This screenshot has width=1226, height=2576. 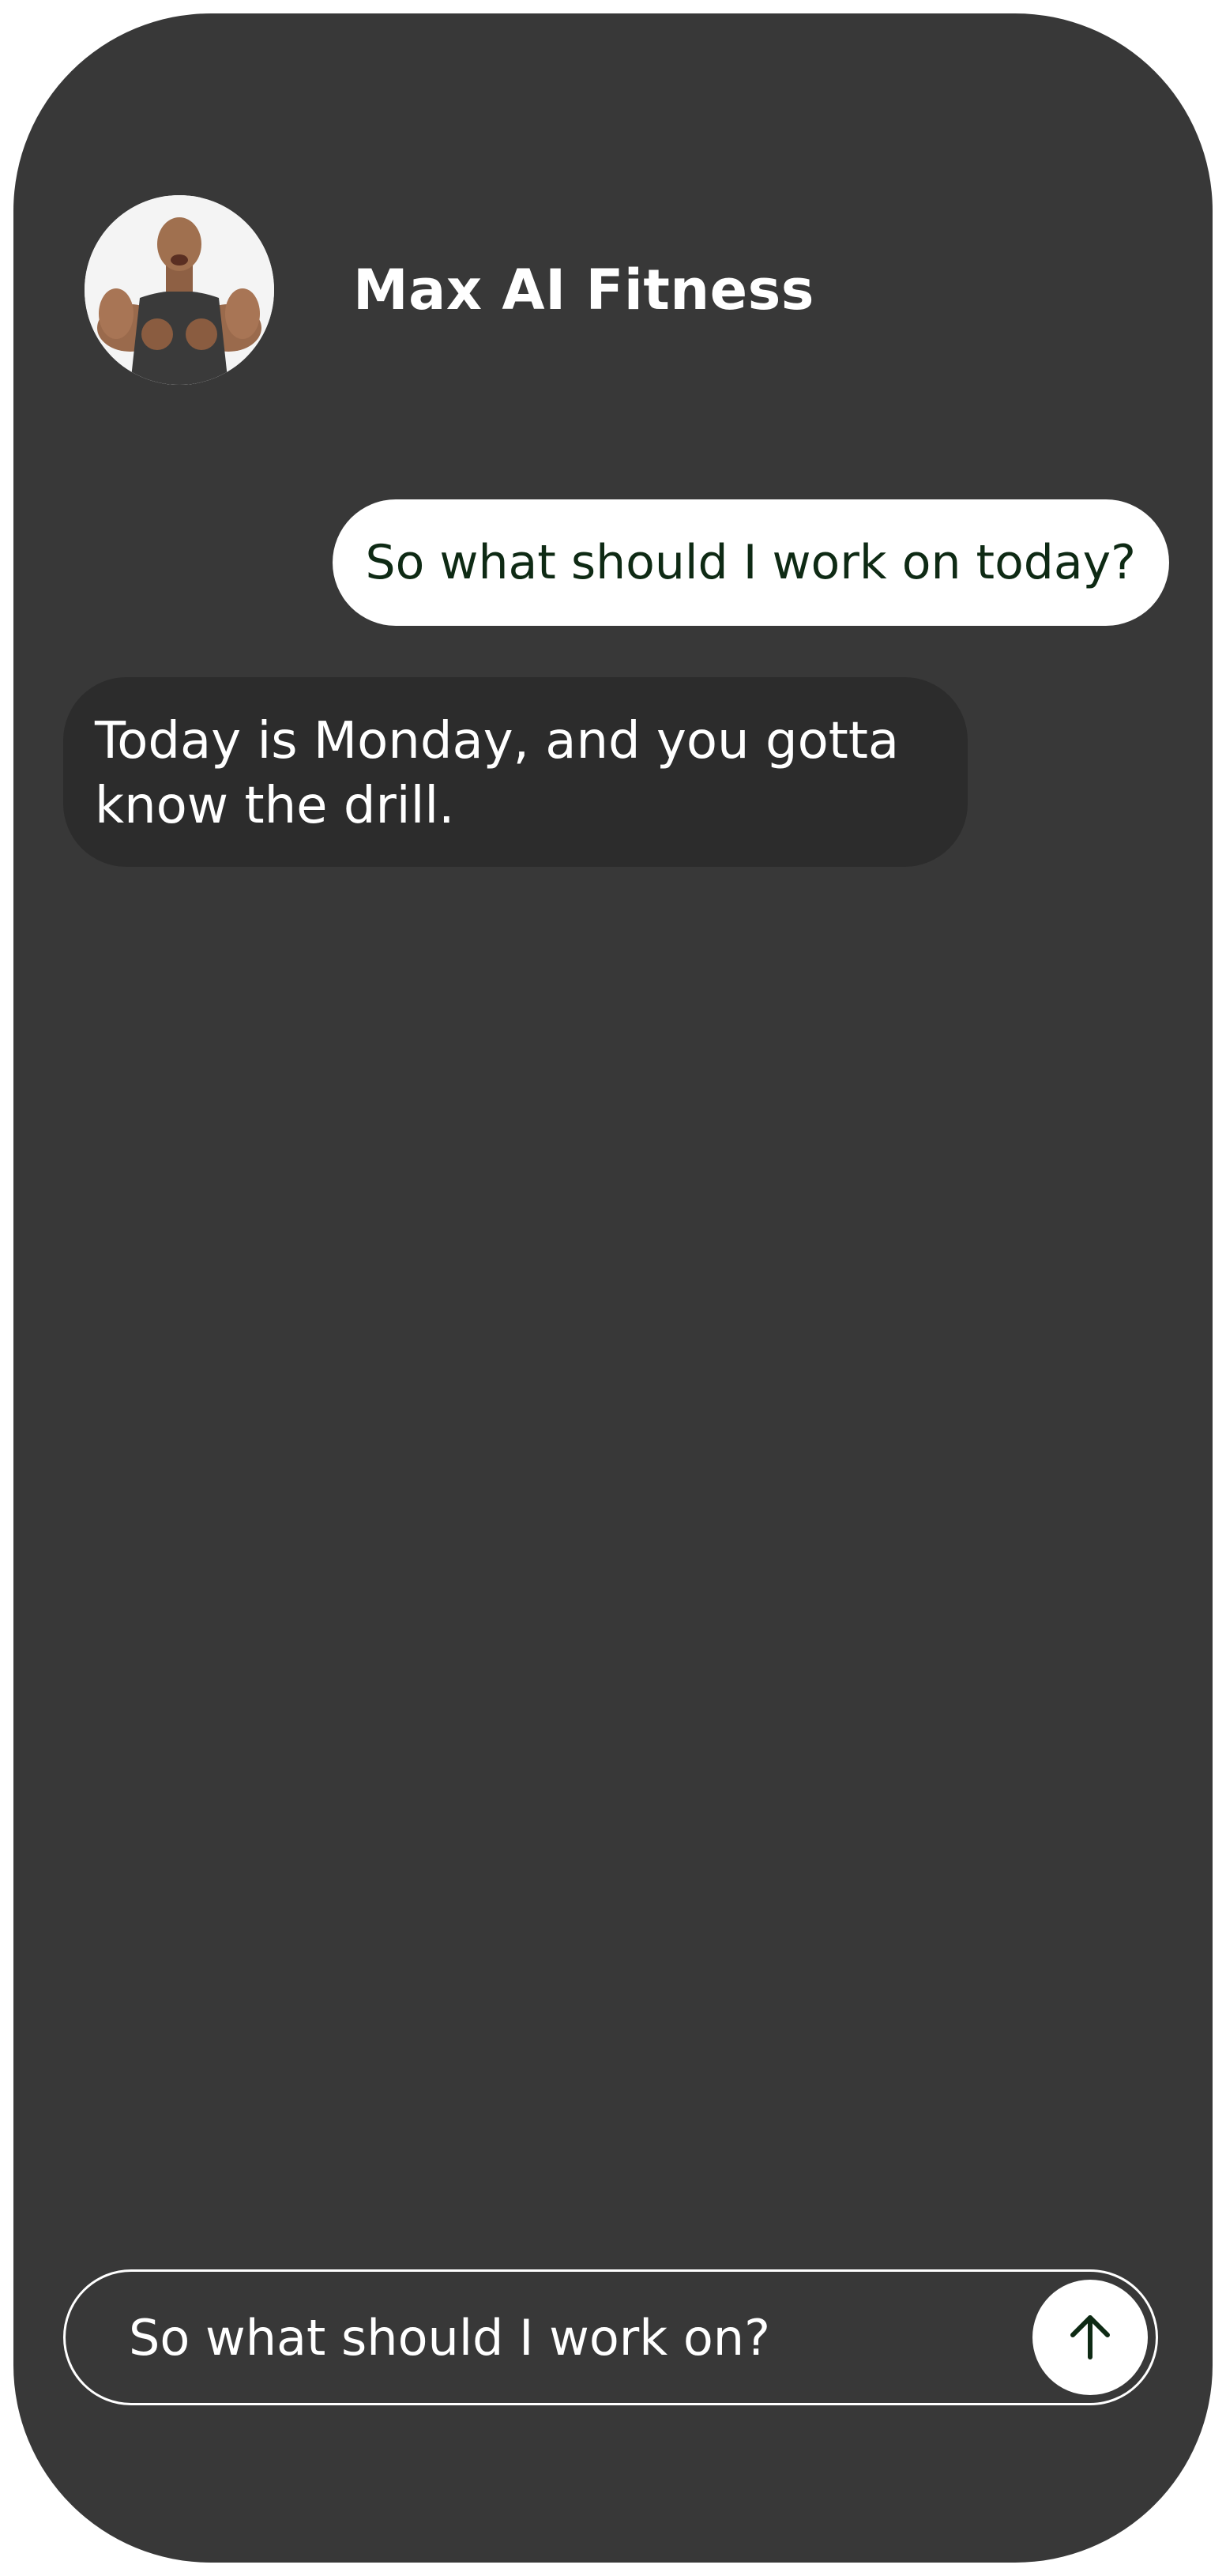 I want to click on message-composer, so click(x=610, y=2337).